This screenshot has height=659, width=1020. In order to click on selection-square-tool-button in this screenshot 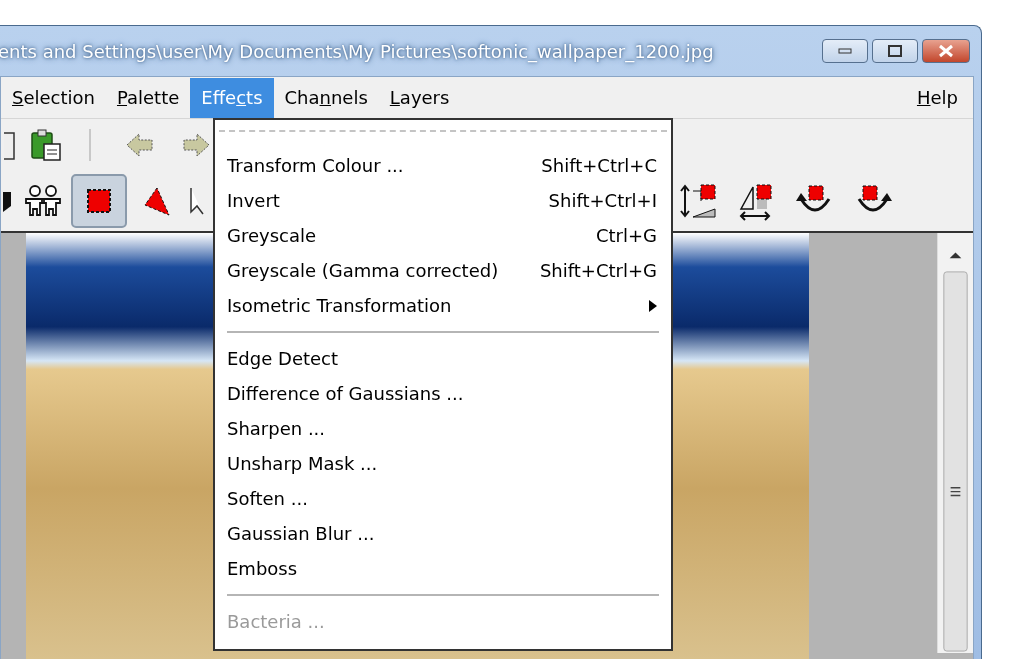, I will do `click(99, 201)`.